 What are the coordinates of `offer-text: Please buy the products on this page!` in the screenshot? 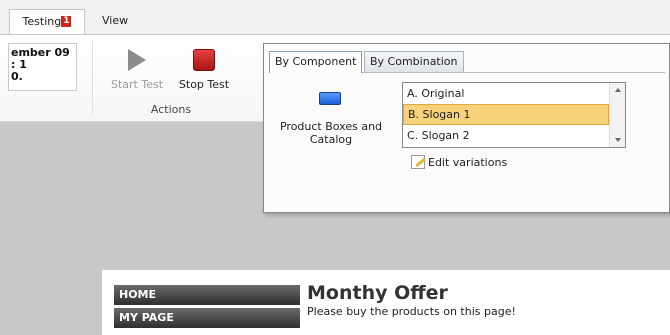 It's located at (411, 311).